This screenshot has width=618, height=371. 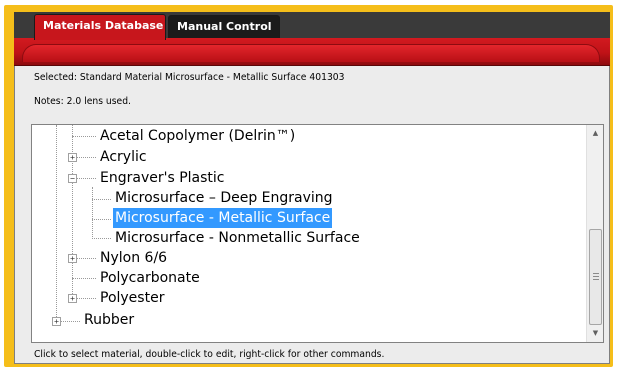 I want to click on tree-item-deep-engraving: Microsurface – Deep Engraving, so click(x=224, y=198).